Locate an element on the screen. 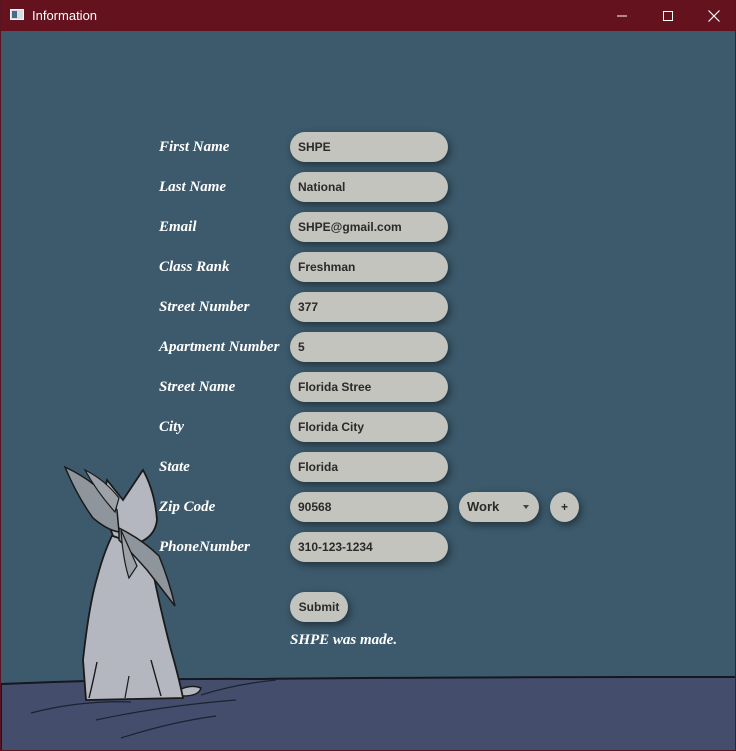 The height and width of the screenshot is (751, 736). class-rank-input: Freshman is located at coordinates (369, 267).